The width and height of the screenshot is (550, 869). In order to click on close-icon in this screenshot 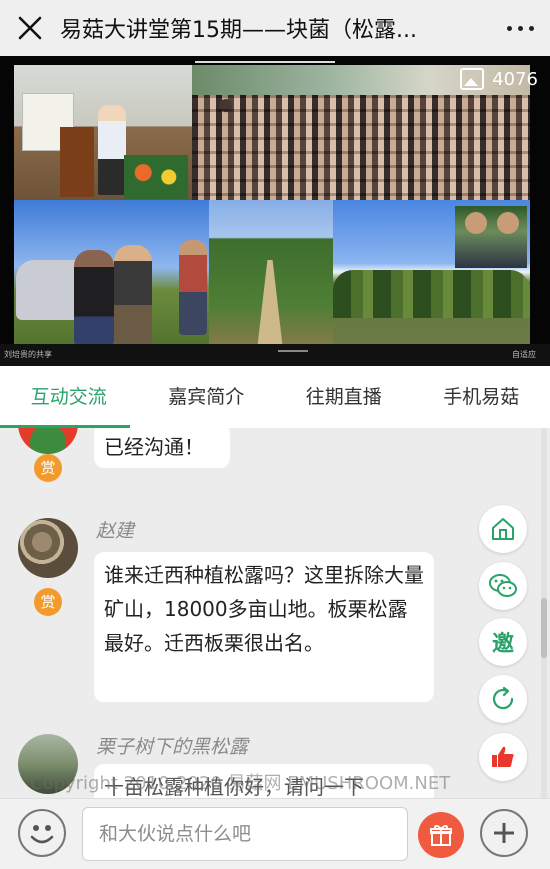, I will do `click(30, 28)`.